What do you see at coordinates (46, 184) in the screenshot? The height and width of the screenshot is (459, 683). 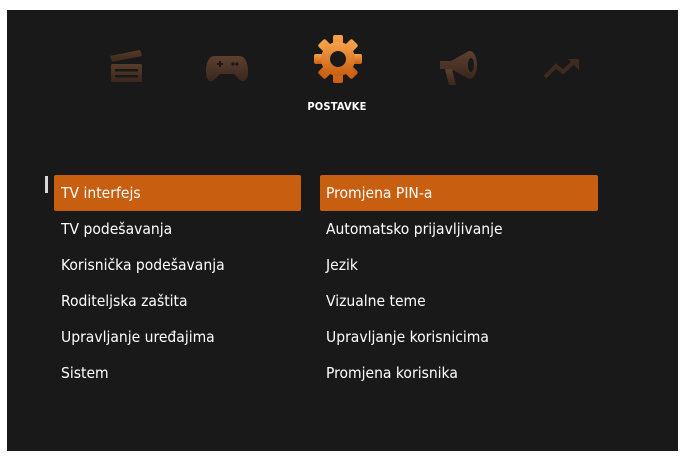 I see `scroll-indicator` at bounding box center [46, 184].